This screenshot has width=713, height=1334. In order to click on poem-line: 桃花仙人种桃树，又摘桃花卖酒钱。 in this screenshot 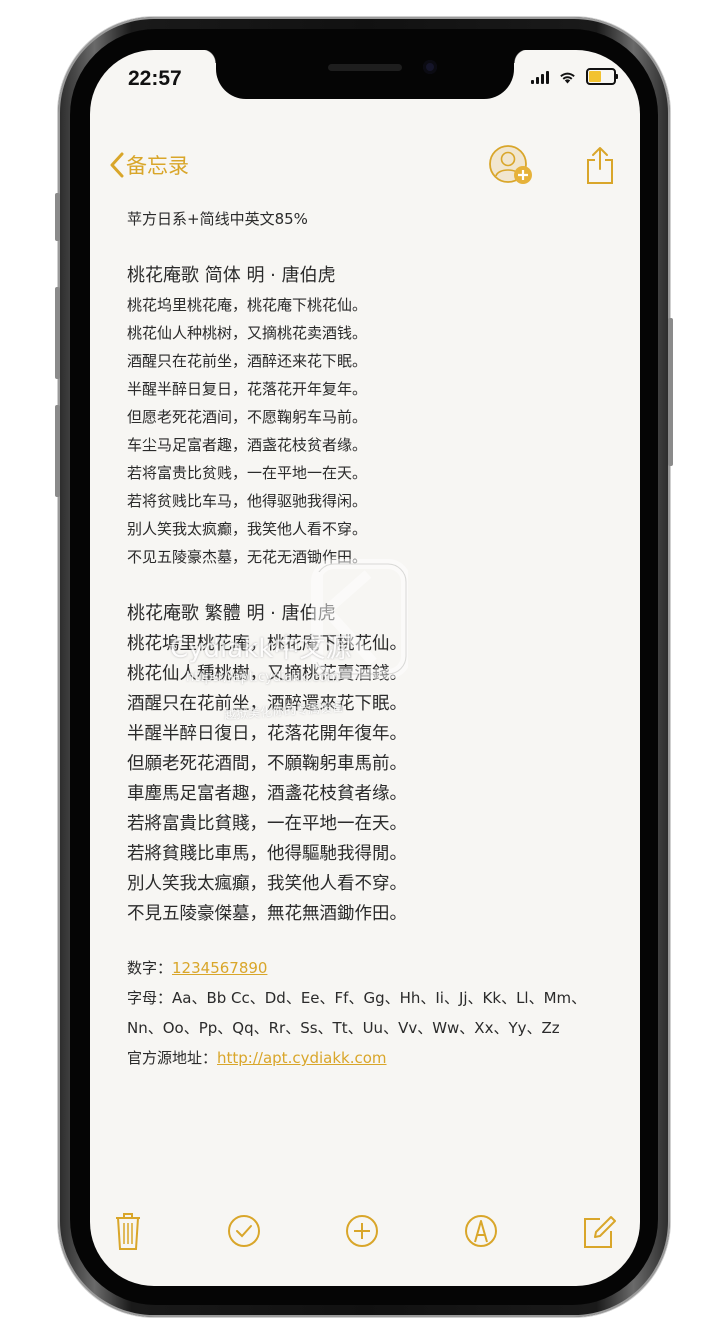, I will do `click(247, 333)`.